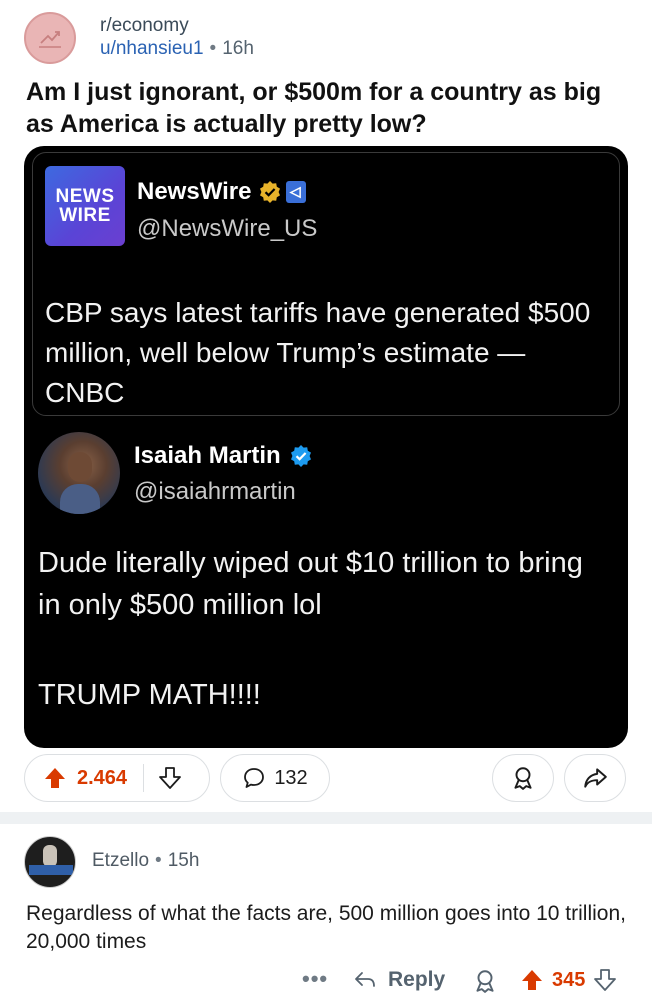  Describe the element at coordinates (417, 979) in the screenshot. I see `reply-label: Reply` at that location.